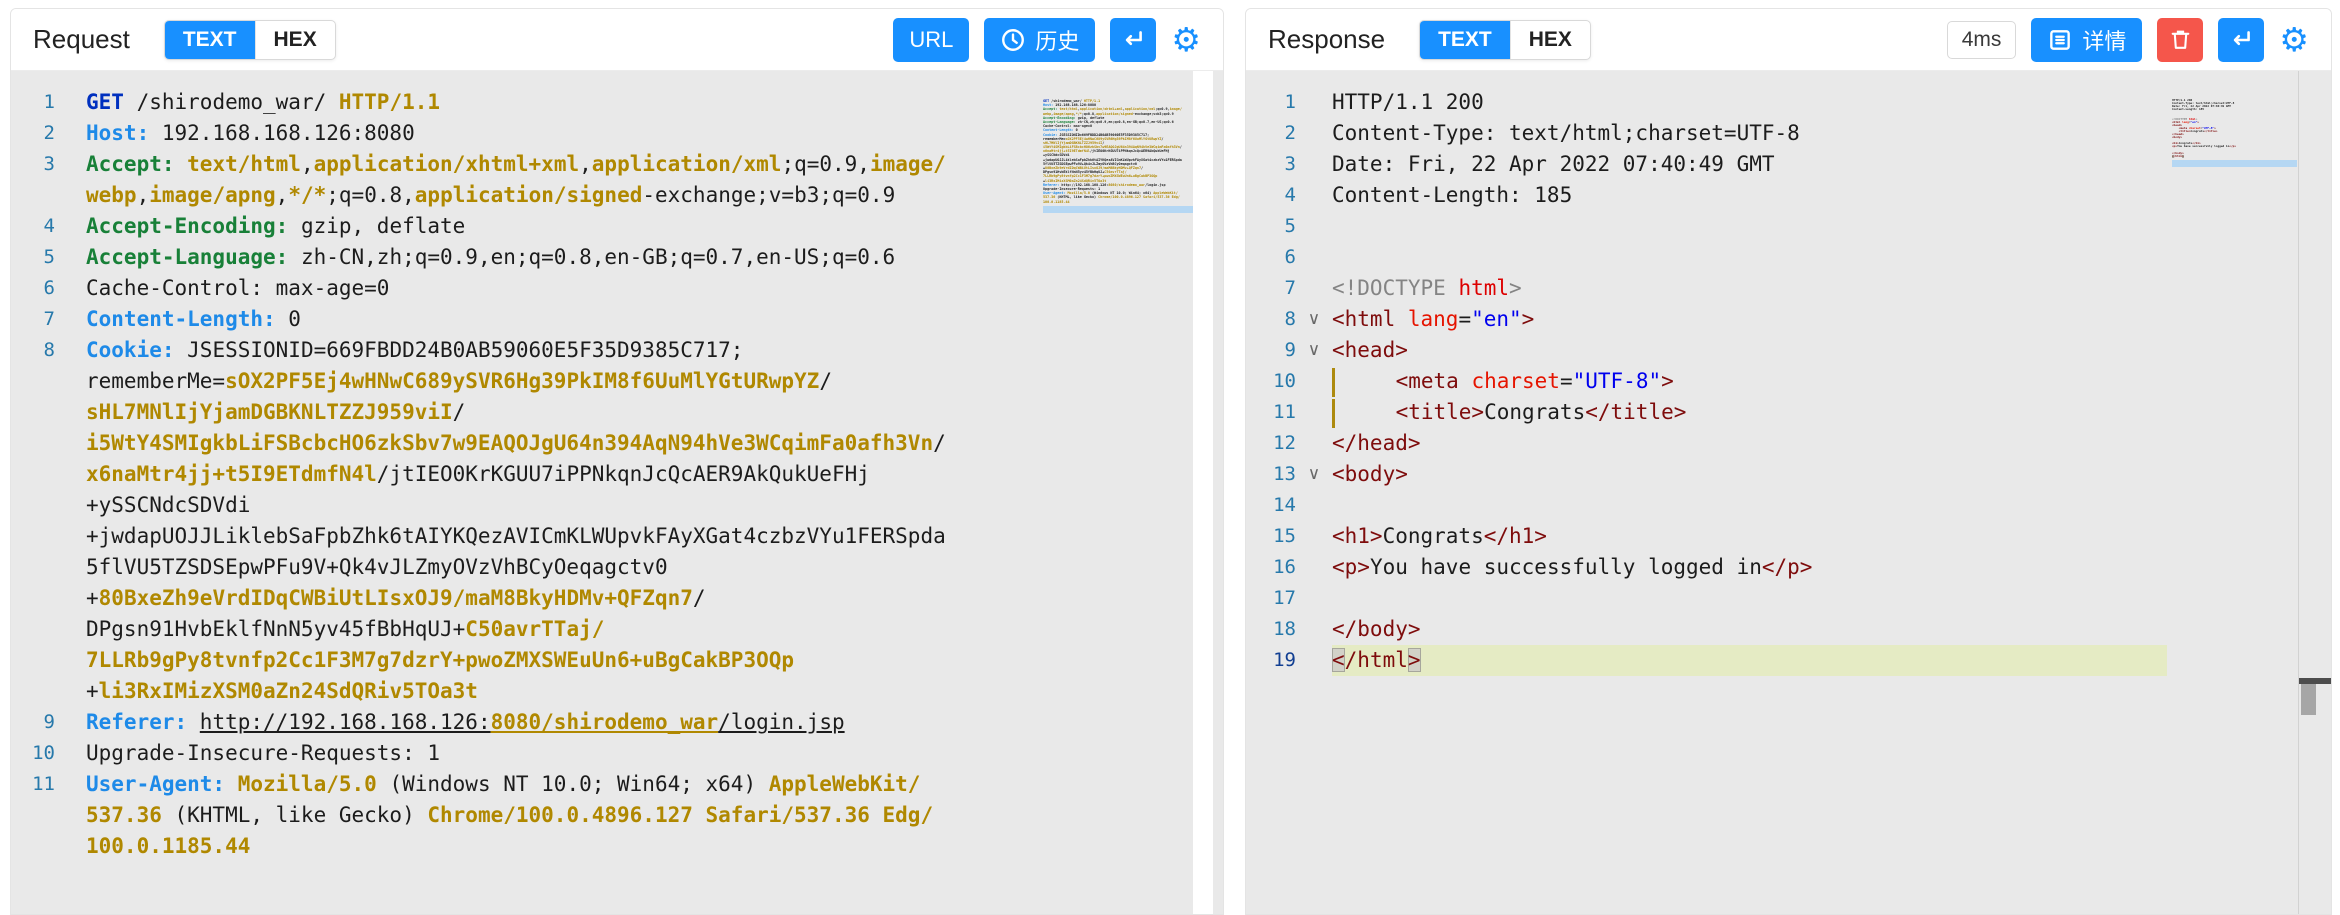  I want to click on code-text: <html lang="en">, so click(1749, 319).